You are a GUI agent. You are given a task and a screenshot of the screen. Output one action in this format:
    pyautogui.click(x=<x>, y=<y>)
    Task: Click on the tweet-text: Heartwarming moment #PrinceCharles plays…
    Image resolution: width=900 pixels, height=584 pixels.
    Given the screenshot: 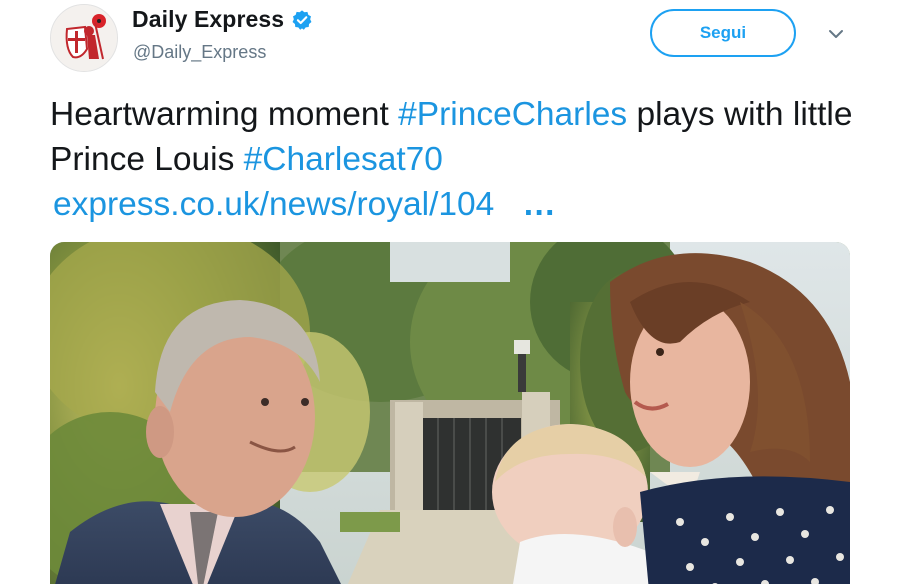 What is the action you would take?
    pyautogui.click(x=460, y=137)
    